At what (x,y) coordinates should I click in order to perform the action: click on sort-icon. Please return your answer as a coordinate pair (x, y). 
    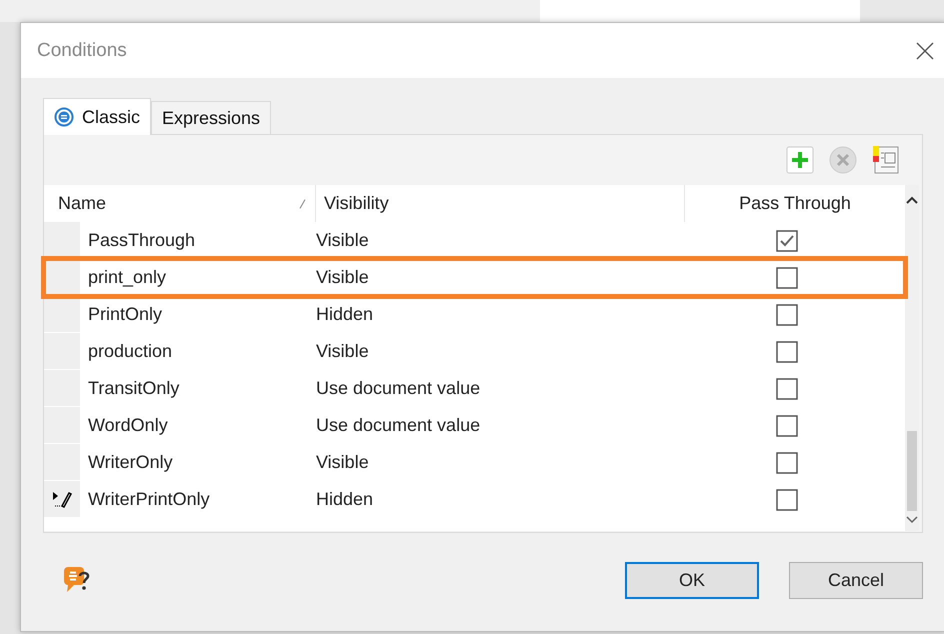
    Looking at the image, I should click on (303, 203).